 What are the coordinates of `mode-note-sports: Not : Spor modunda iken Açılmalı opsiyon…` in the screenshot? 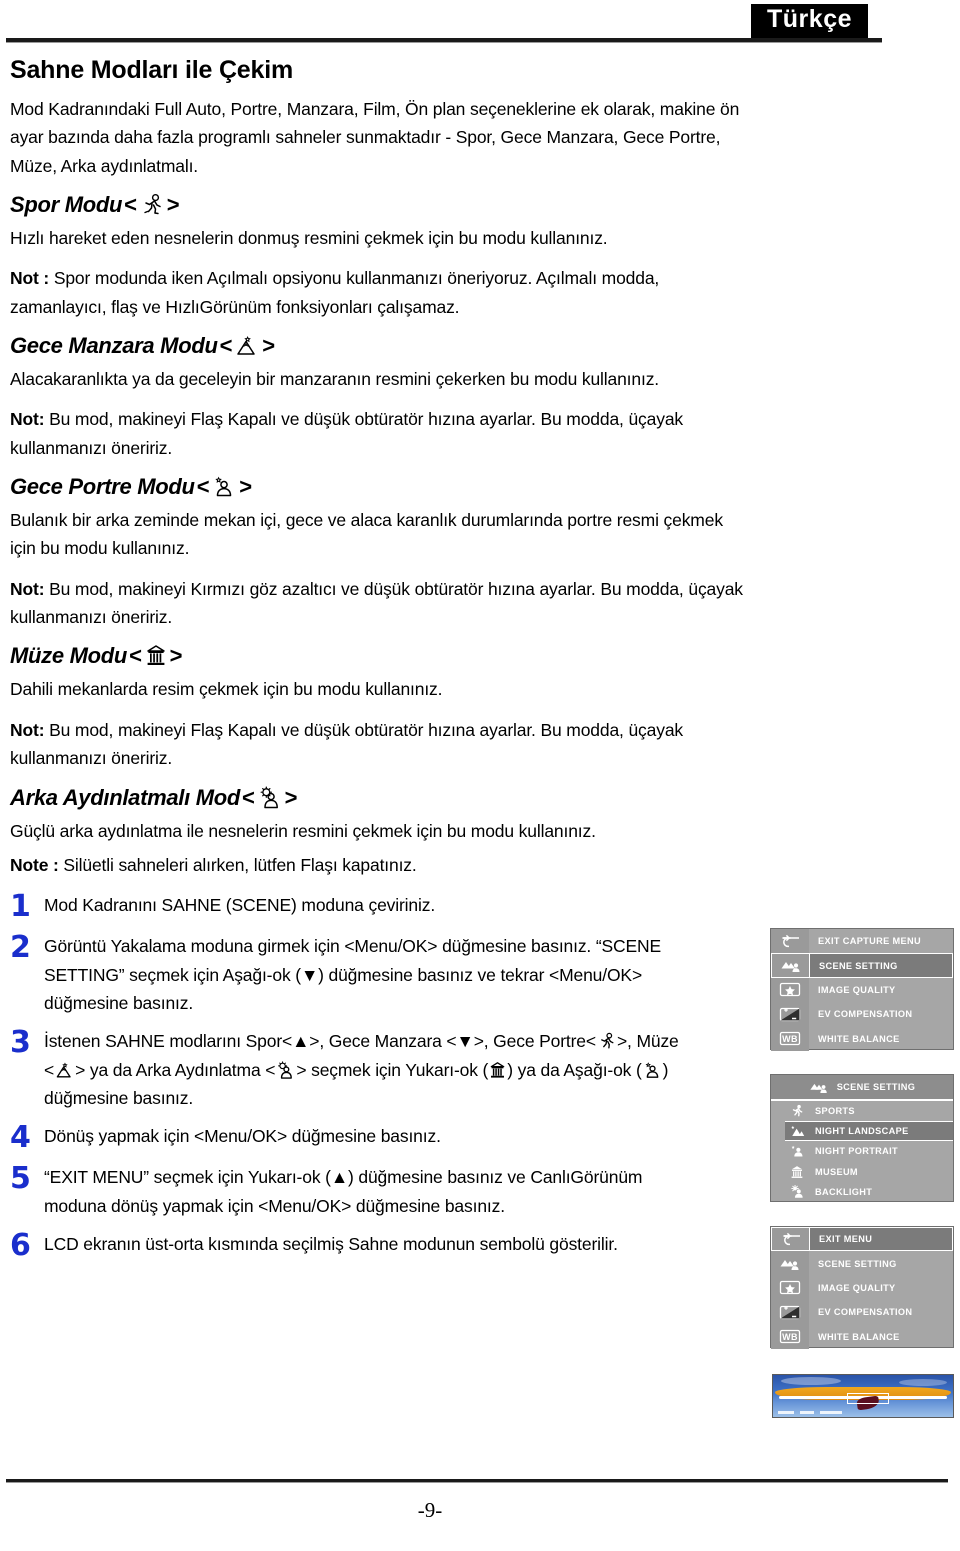 It's located at (381, 292).